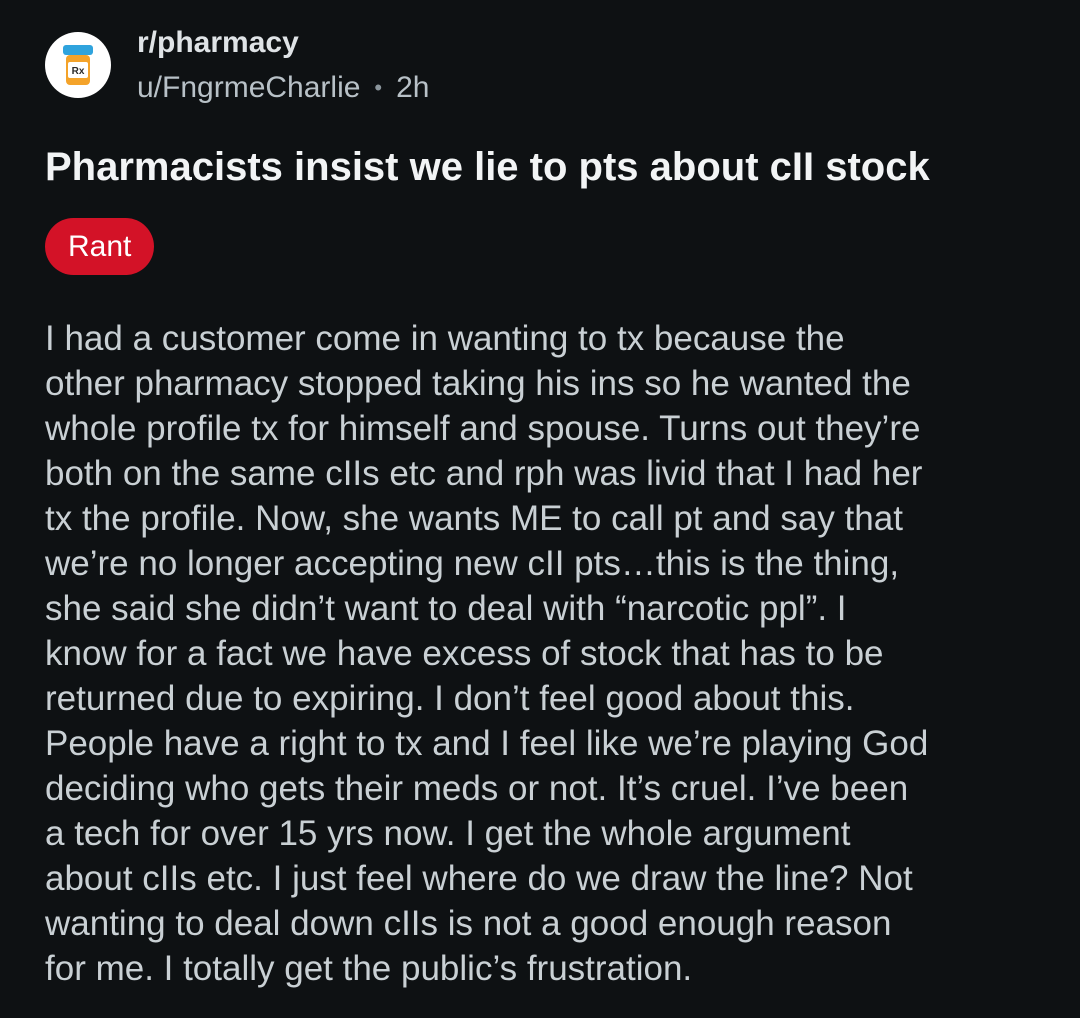 This screenshot has height=1018, width=1080. I want to click on post-flair: Rant, so click(100, 246).